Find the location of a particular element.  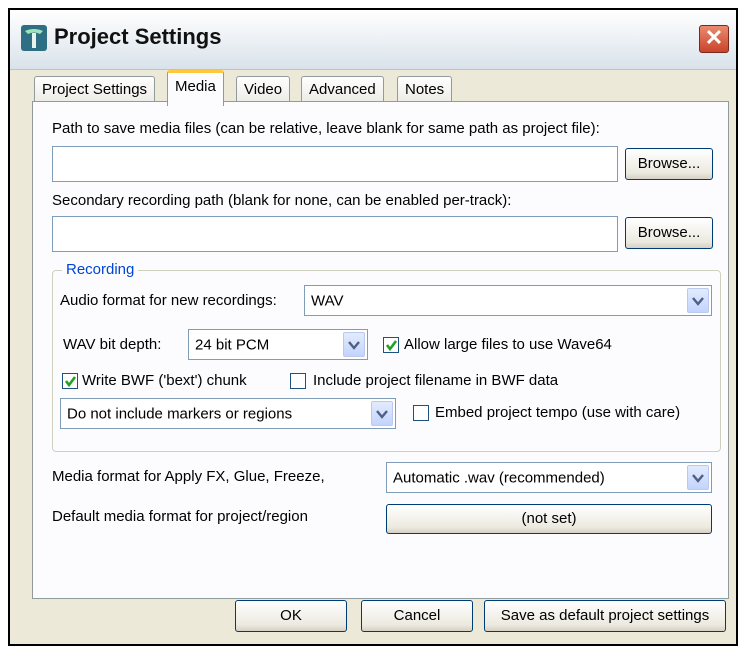

cancel-button: Cancel is located at coordinates (417, 616).